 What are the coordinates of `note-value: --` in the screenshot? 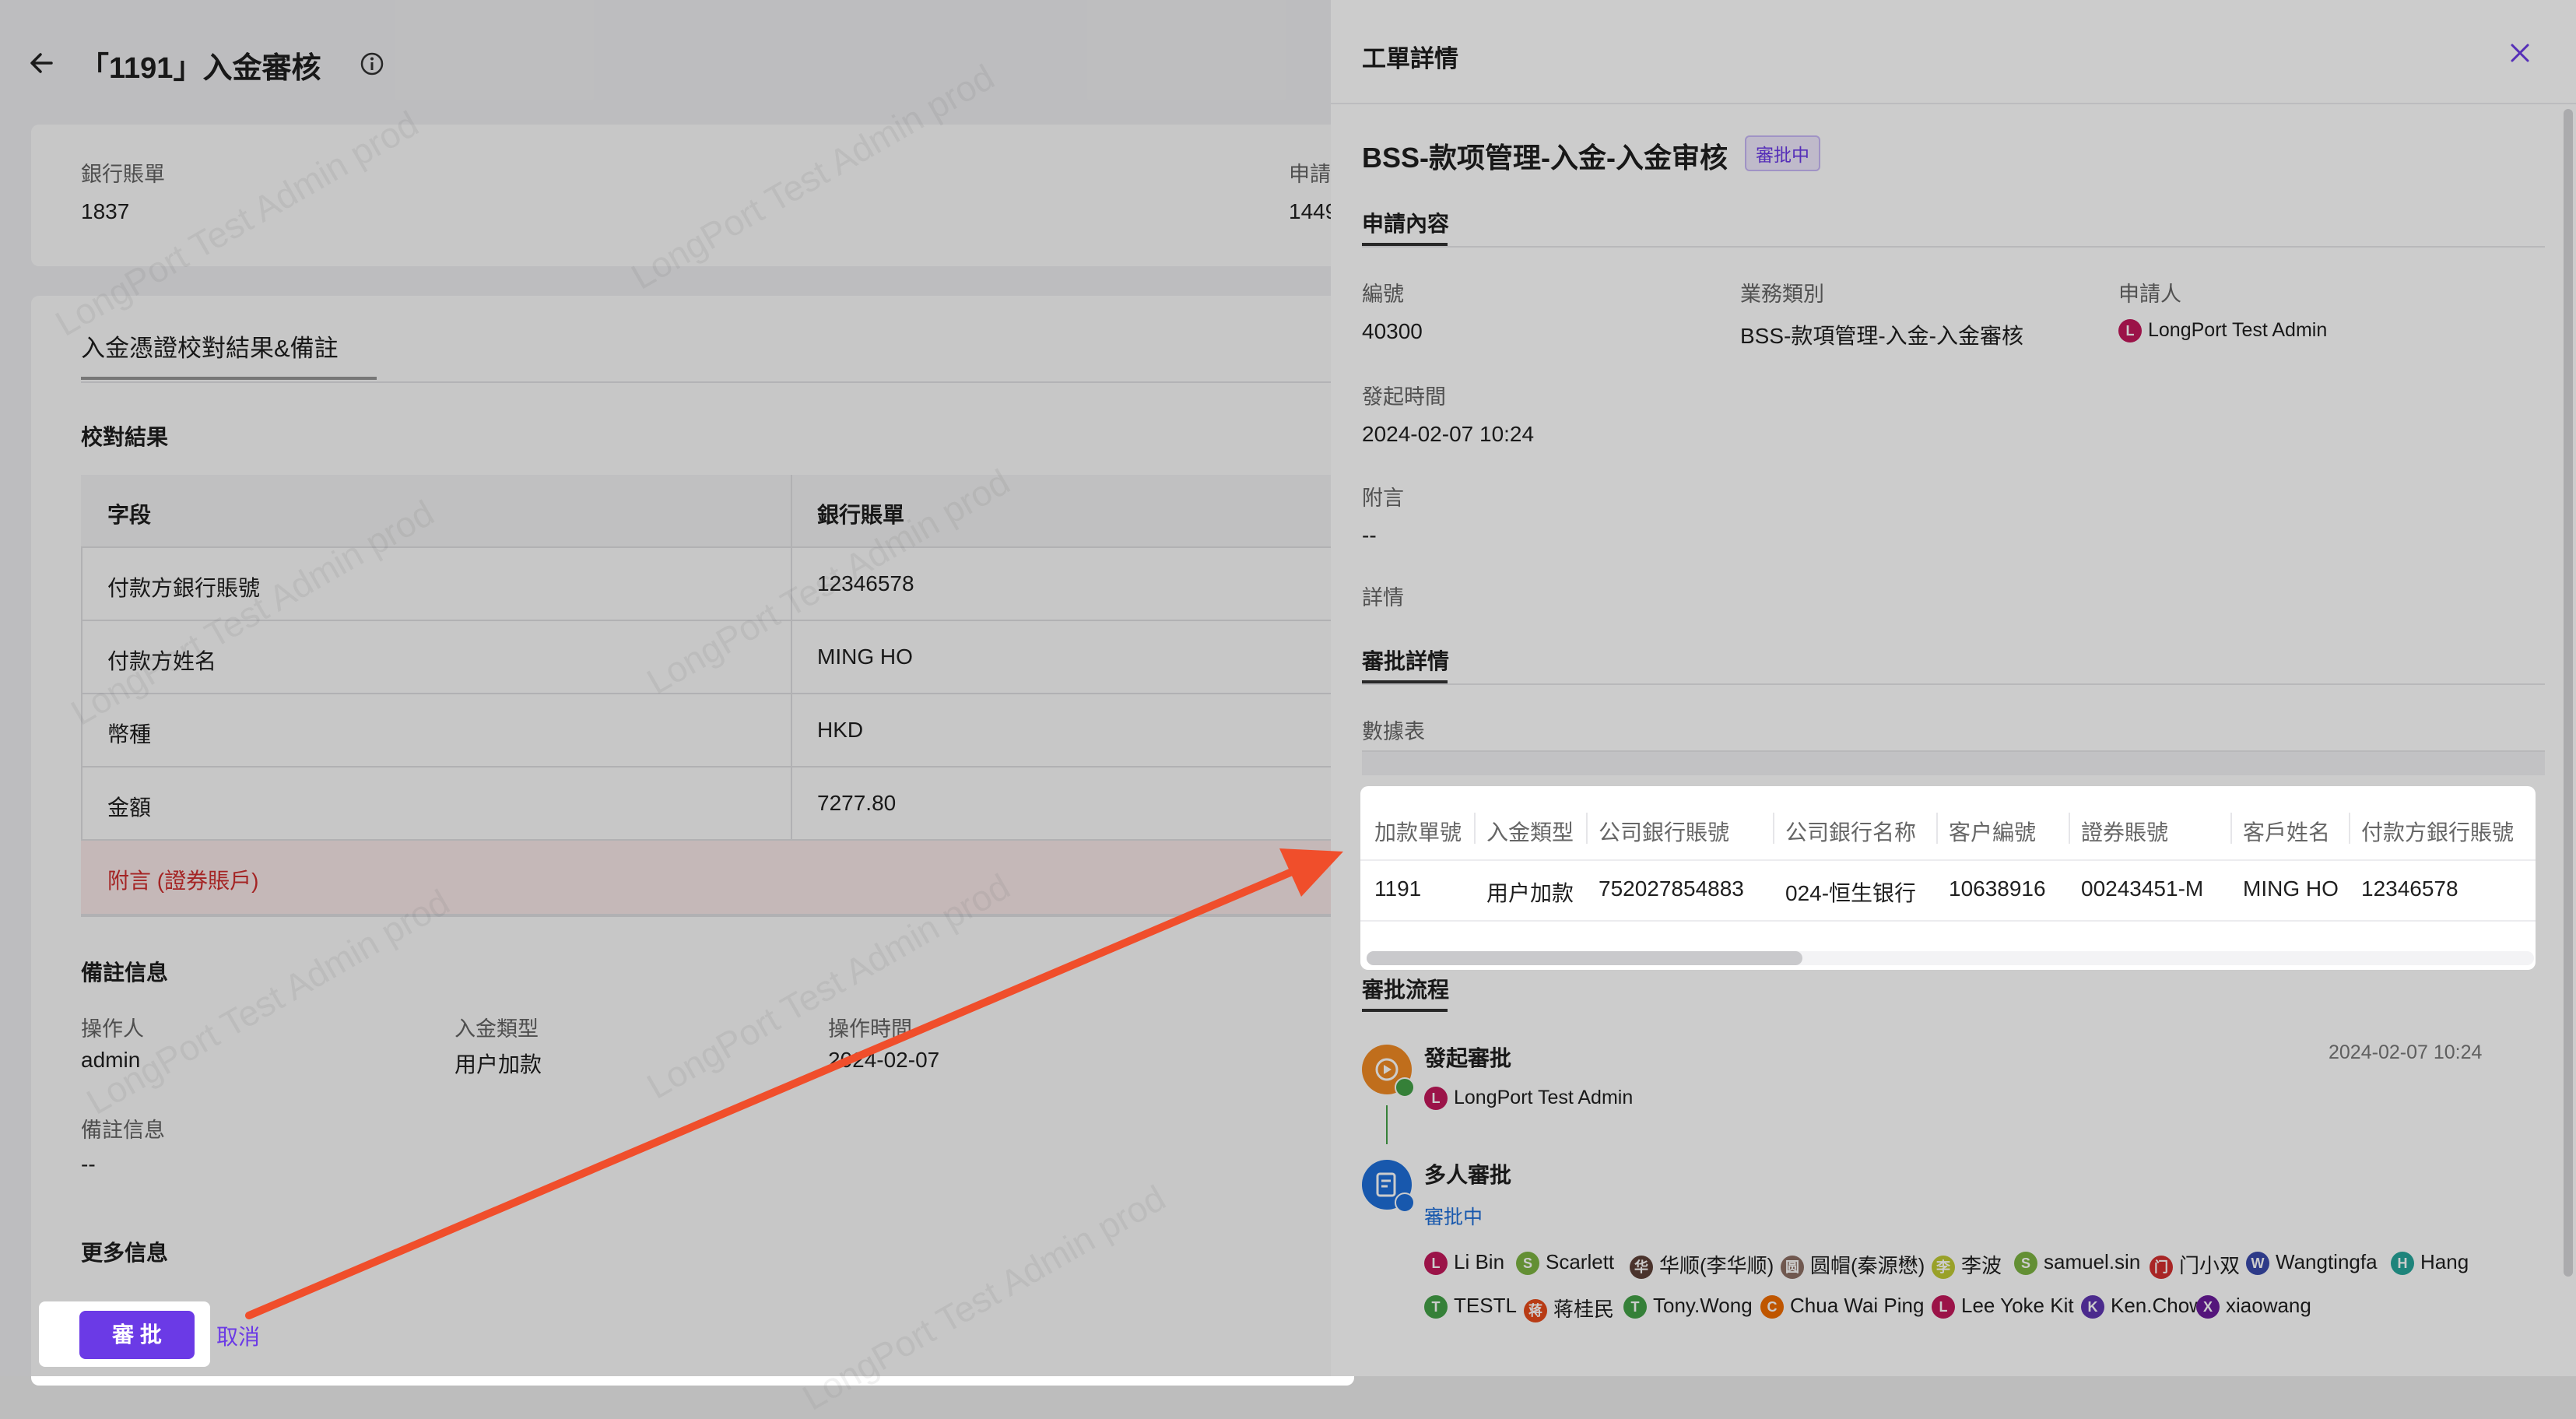 It's located at (1370, 535).